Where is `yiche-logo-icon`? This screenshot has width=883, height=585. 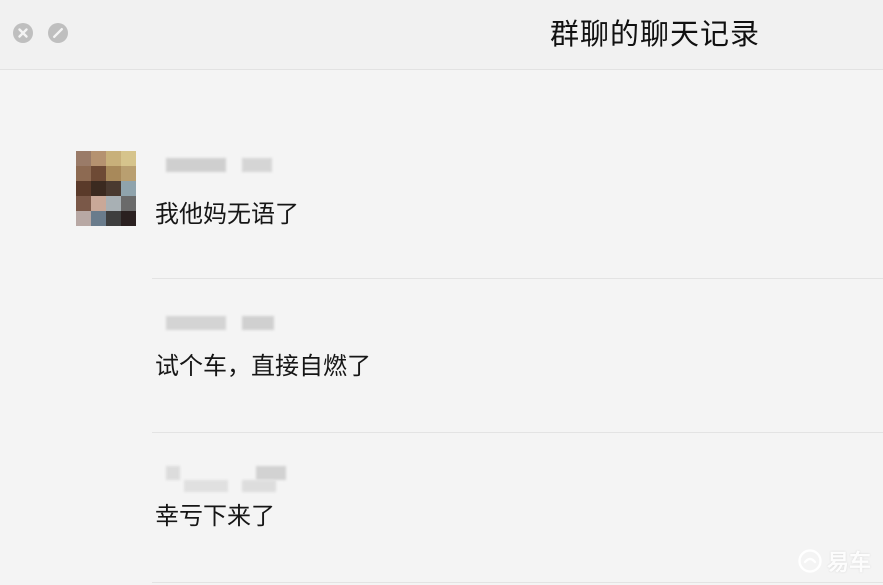
yiche-logo-icon is located at coordinates (810, 561).